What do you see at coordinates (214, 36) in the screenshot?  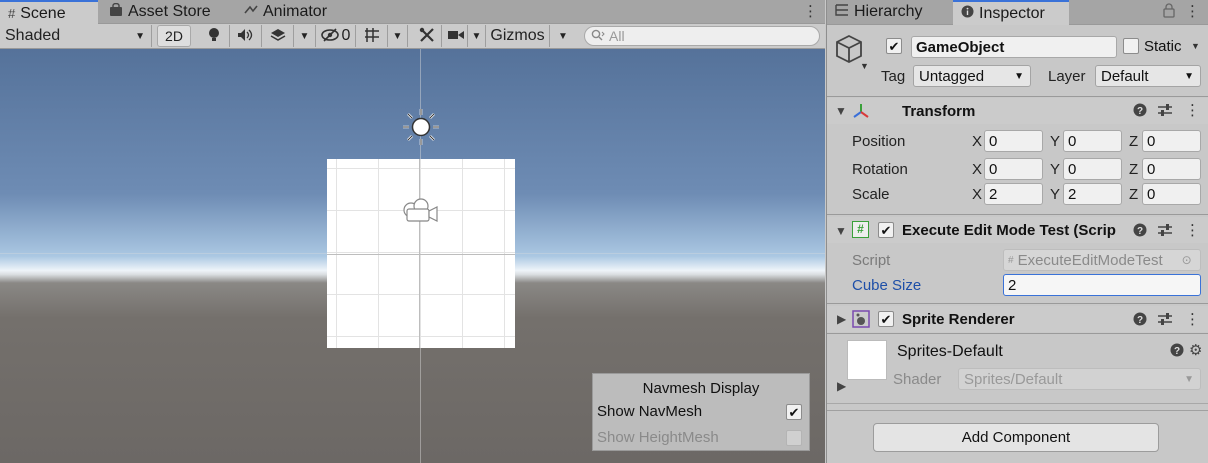 I see `lighting-toggle` at bounding box center [214, 36].